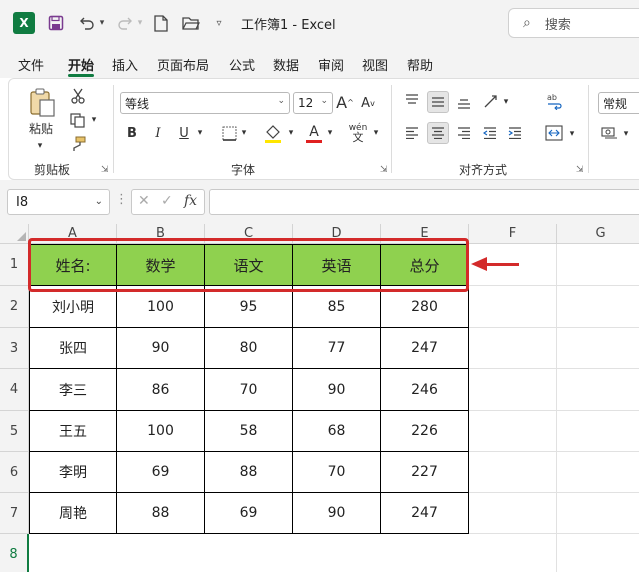  Describe the element at coordinates (121, 199) in the screenshot. I see `more-options-icon: ⋮` at that location.